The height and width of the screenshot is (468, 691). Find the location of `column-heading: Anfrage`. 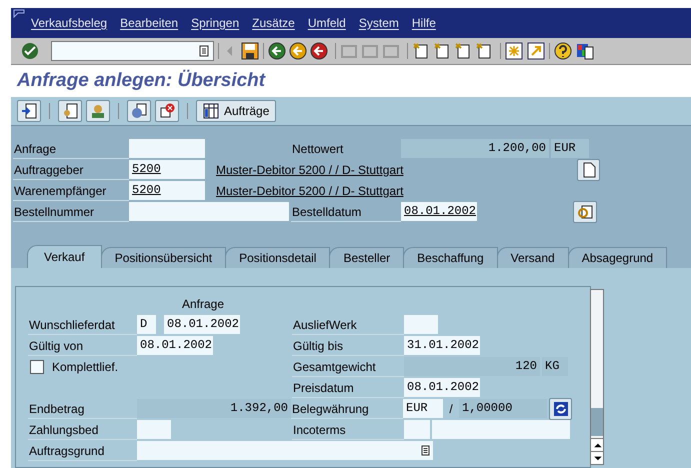

column-heading: Anfrage is located at coordinates (203, 304).